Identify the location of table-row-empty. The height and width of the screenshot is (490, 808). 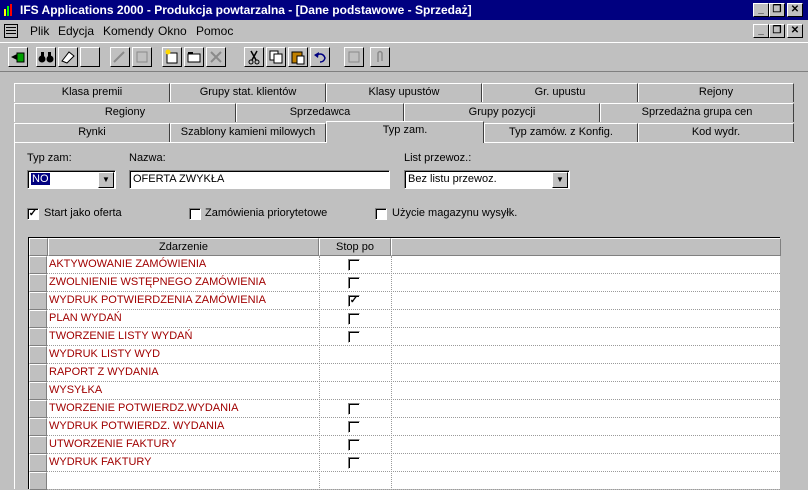
(404, 481).